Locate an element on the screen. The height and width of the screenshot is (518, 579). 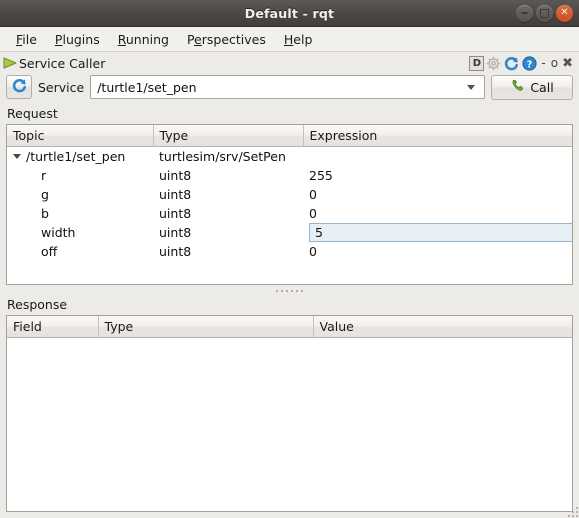
request-cell-type: turtlesim/srv/SetPen is located at coordinates (222, 156).